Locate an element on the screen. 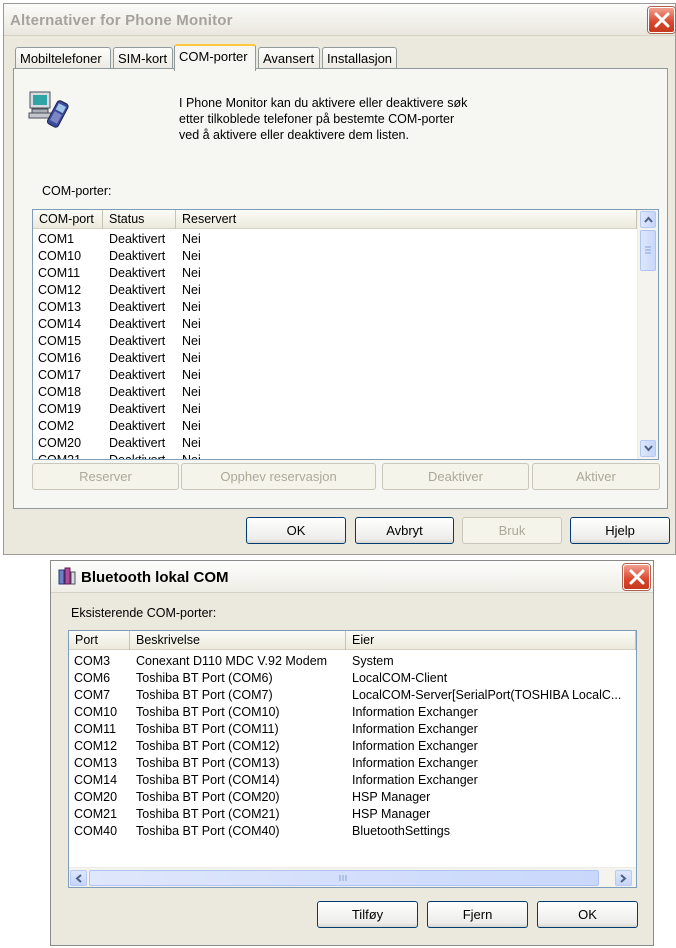  table-row: COM3 Conexant D110 MDC V.92 Modem System is located at coordinates (352, 661).